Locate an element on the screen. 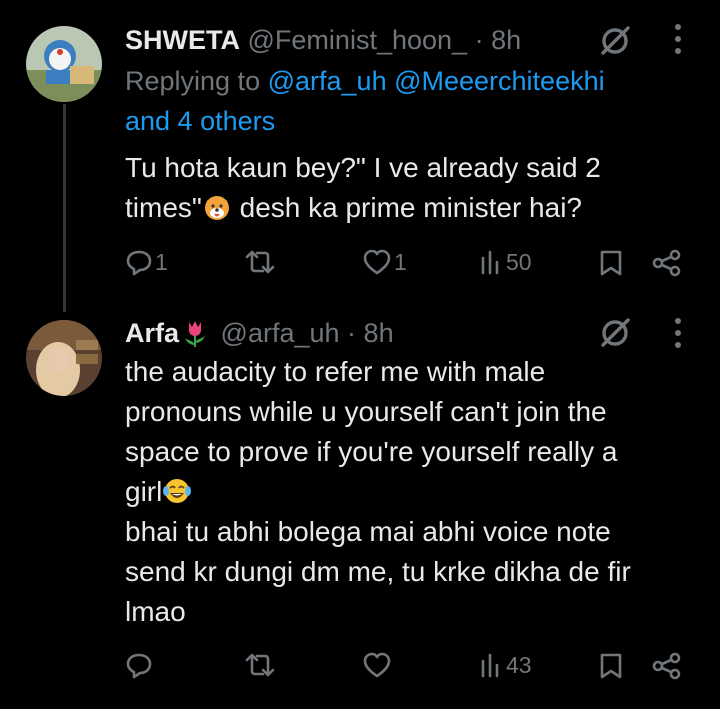 This screenshot has width=720, height=709. like-button is located at coordinates (378, 665).